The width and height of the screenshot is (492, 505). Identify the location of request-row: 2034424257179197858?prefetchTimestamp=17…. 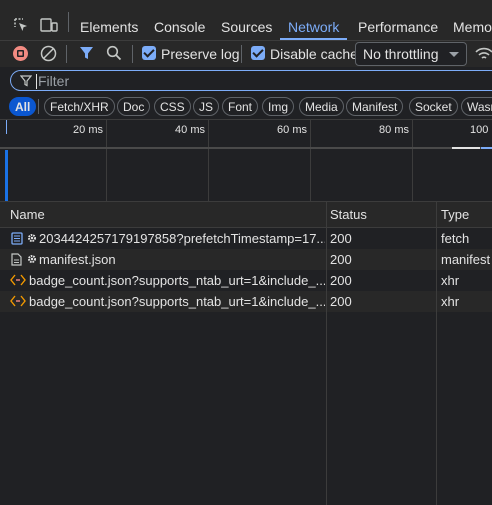
(246, 238).